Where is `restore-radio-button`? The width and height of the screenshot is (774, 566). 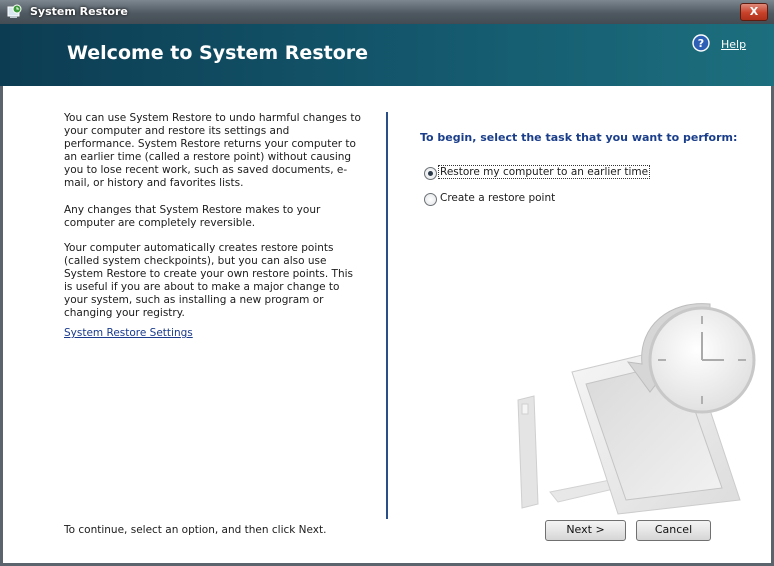 restore-radio-button is located at coordinates (430, 173).